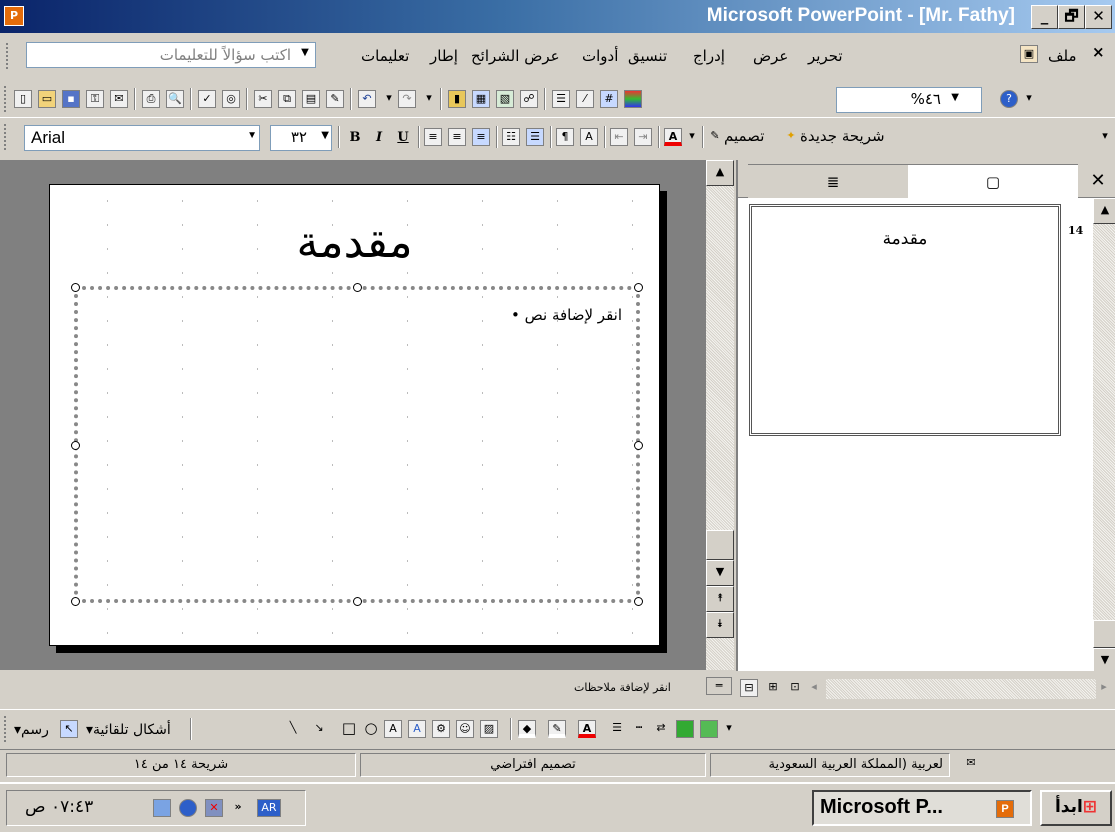  What do you see at coordinates (1098, 52) in the screenshot?
I see `close-document-button: ×` at bounding box center [1098, 52].